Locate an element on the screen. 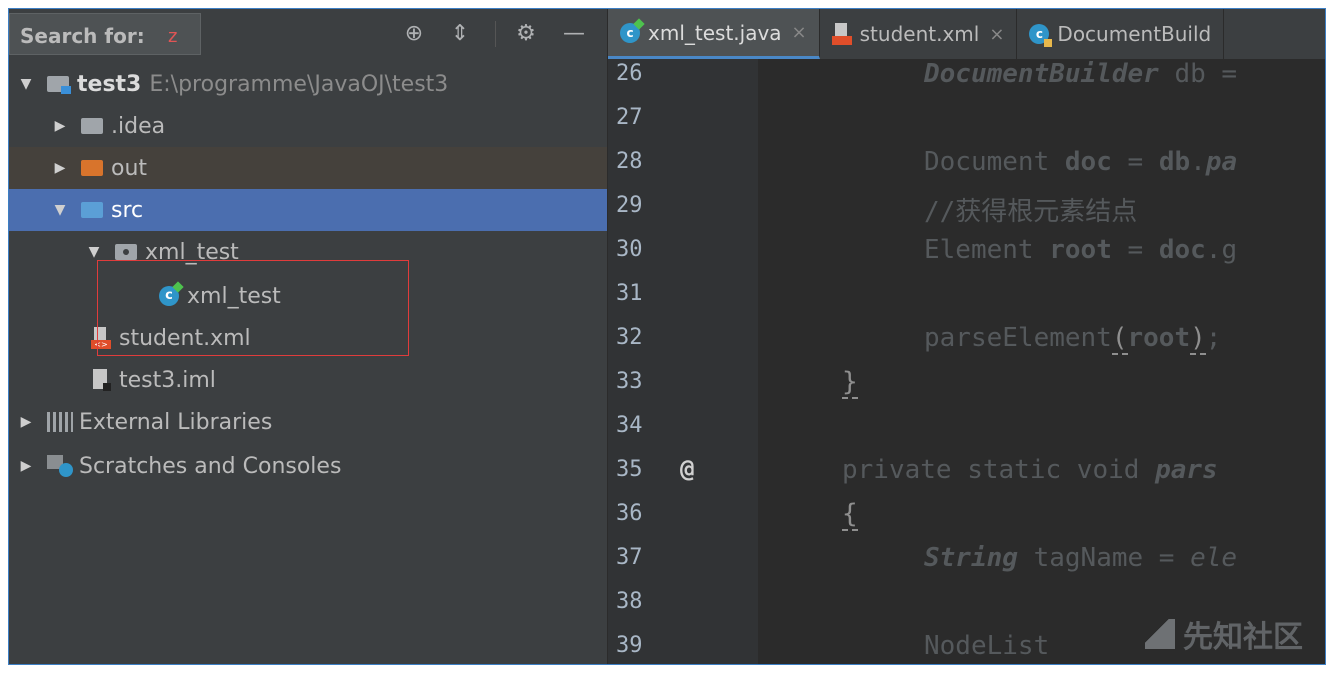 This screenshot has height=673, width=1334. folder-icon is located at coordinates (92, 126).